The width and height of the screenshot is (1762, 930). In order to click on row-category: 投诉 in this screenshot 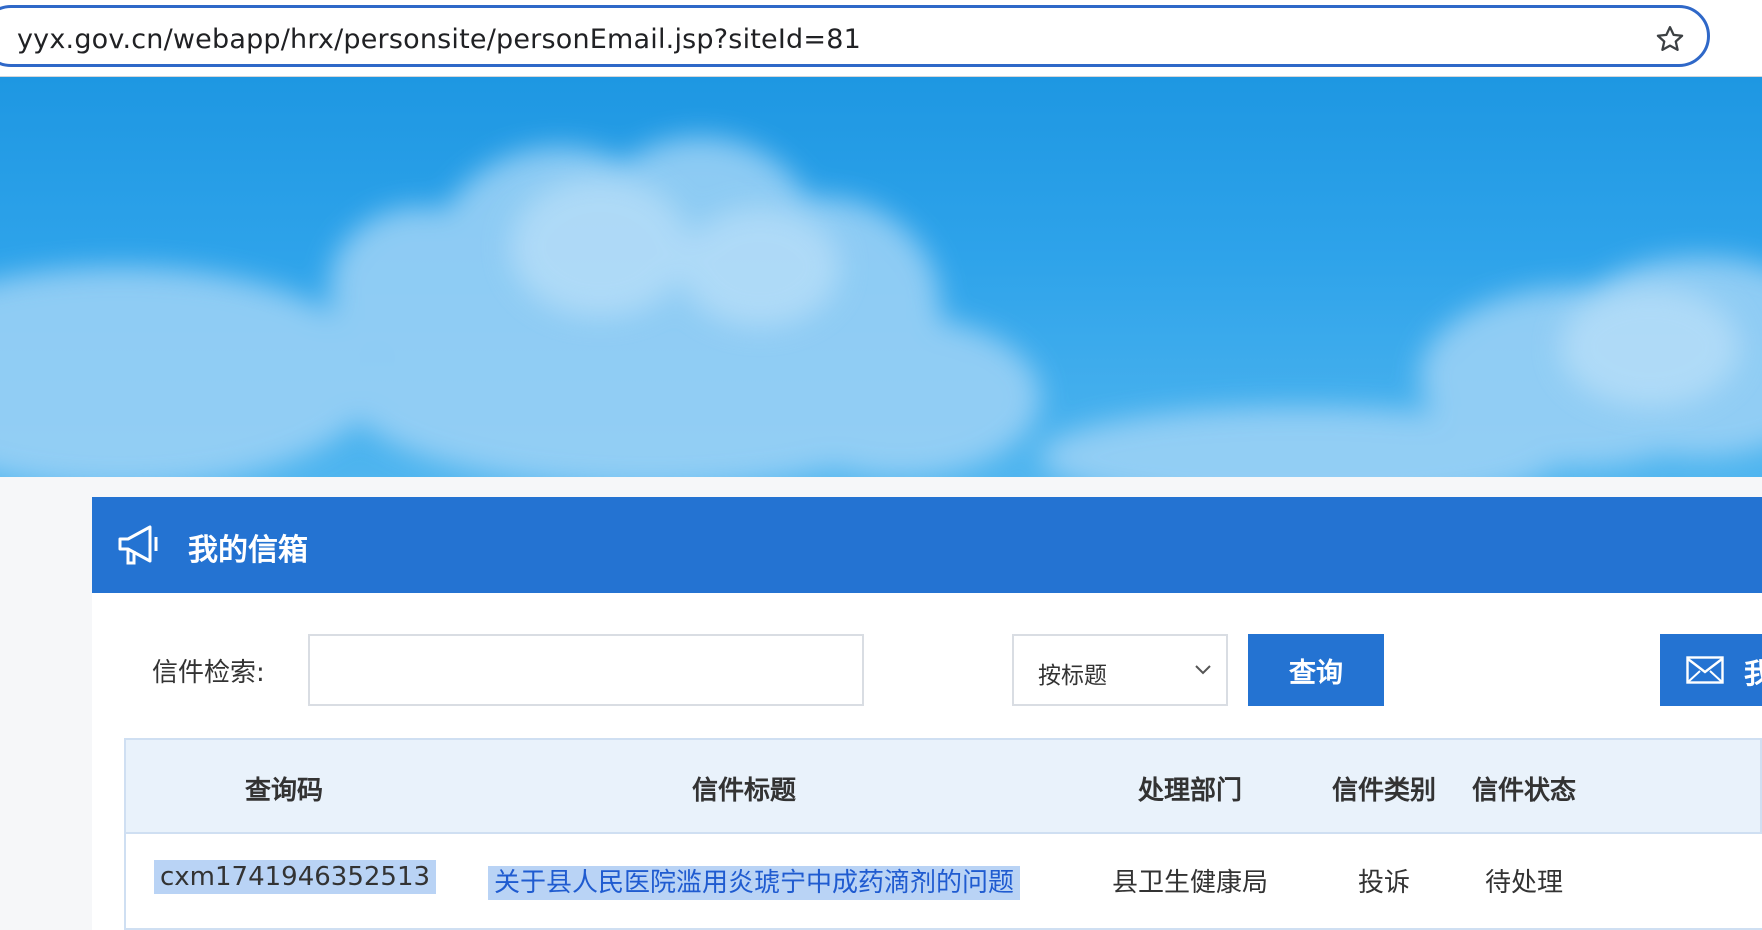, I will do `click(1383, 883)`.